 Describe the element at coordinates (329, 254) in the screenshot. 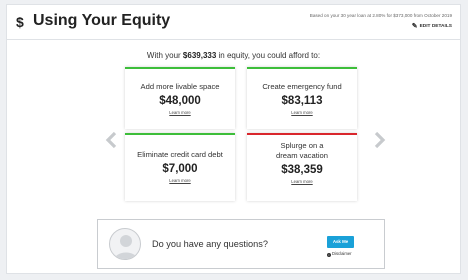

I see `info-icon: i` at that location.